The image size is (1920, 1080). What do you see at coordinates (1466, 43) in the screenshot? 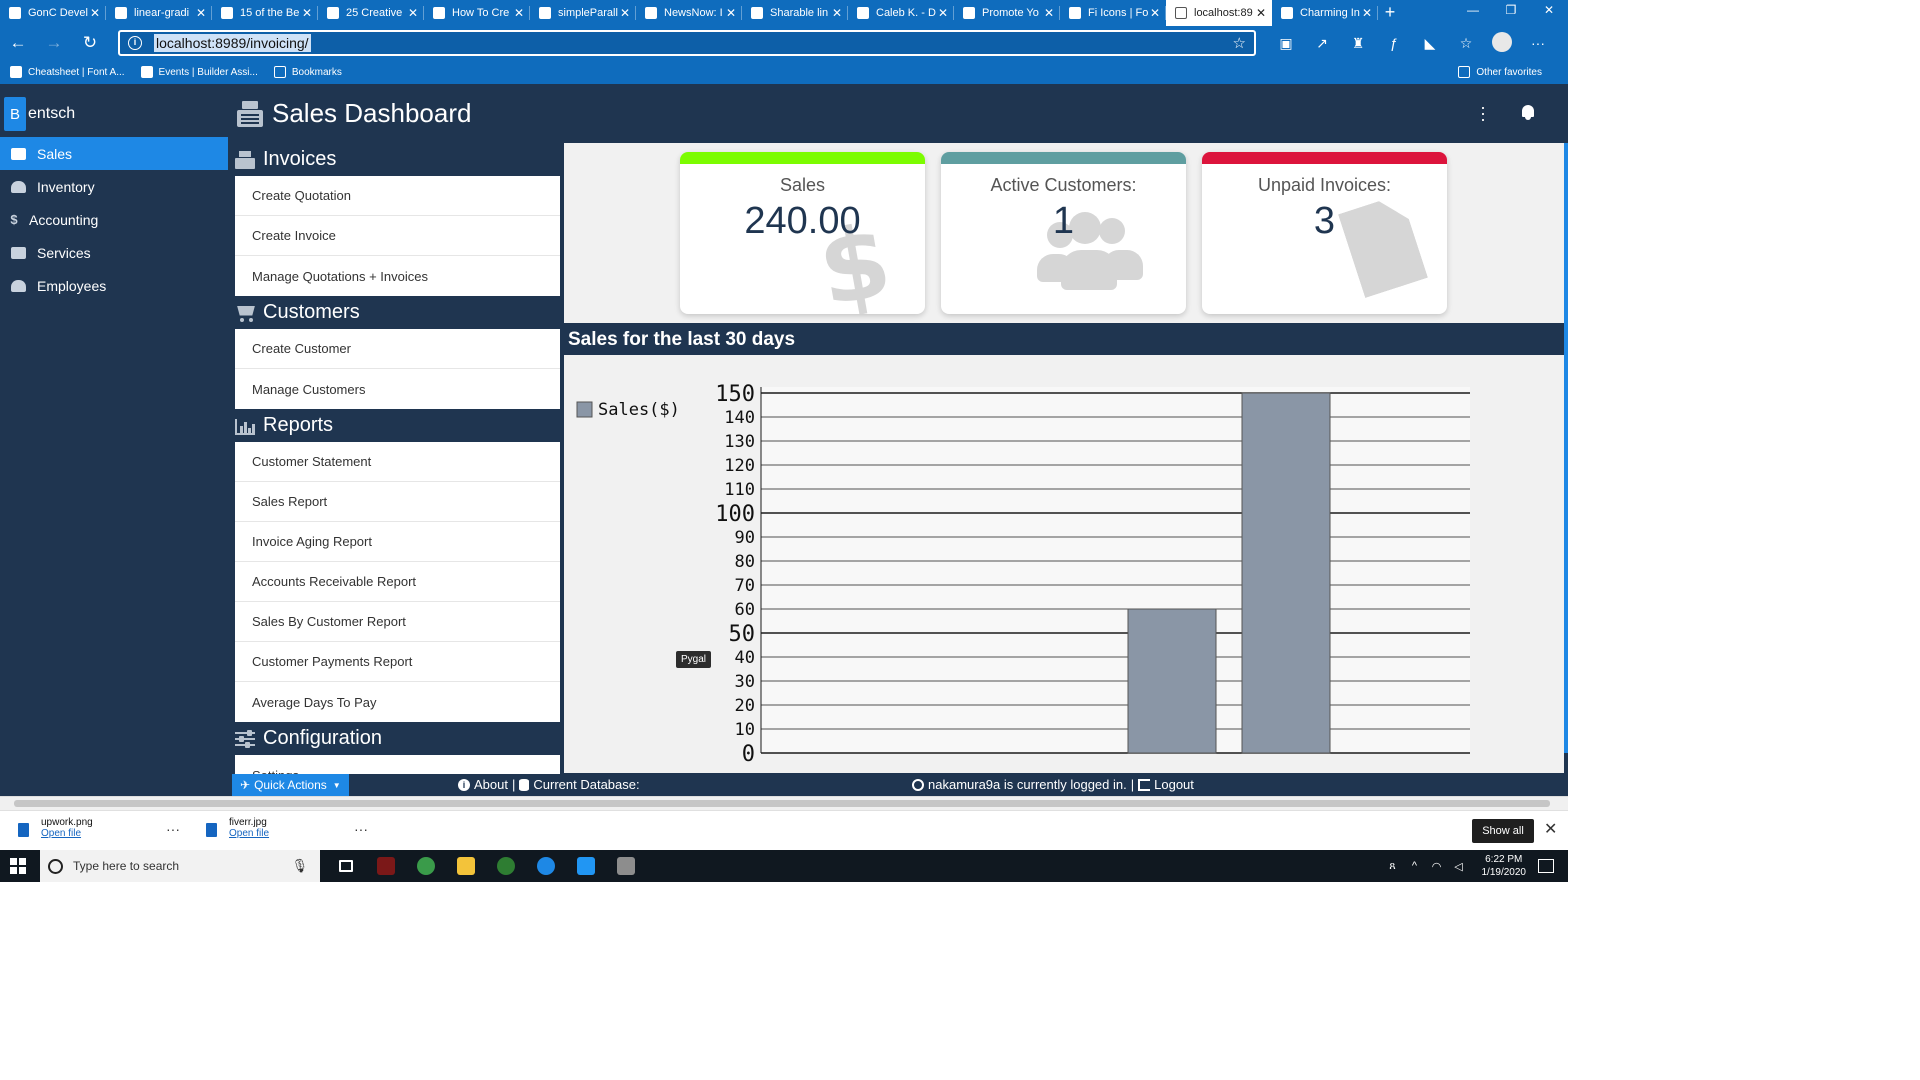
I see `favorites-icon: ☆` at bounding box center [1466, 43].